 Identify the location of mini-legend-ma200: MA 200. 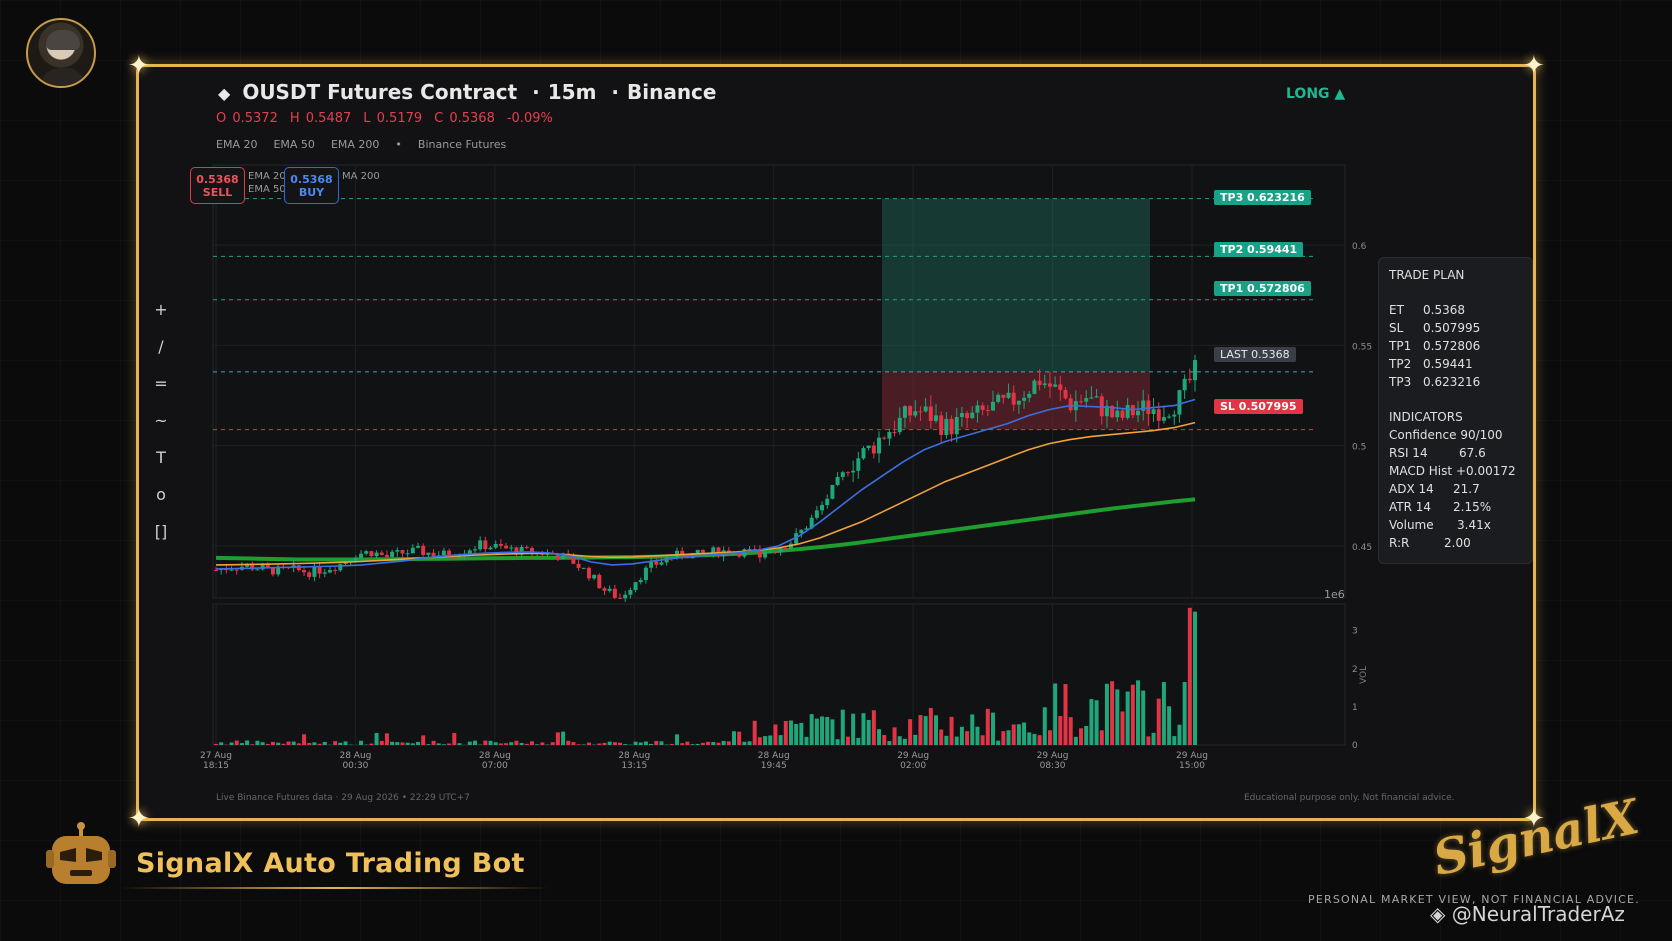
(361, 176).